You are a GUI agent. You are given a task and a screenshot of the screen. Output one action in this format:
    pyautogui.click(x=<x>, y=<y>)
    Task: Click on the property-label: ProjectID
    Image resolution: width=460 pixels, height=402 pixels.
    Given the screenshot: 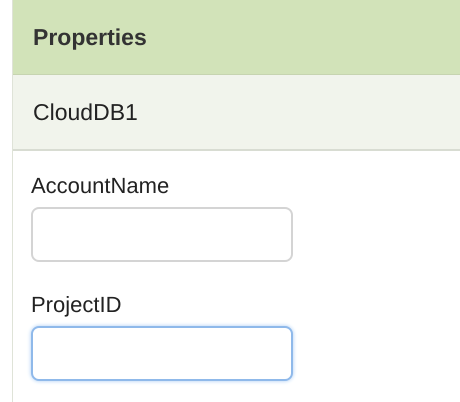 What is the action you would take?
    pyautogui.click(x=76, y=305)
    